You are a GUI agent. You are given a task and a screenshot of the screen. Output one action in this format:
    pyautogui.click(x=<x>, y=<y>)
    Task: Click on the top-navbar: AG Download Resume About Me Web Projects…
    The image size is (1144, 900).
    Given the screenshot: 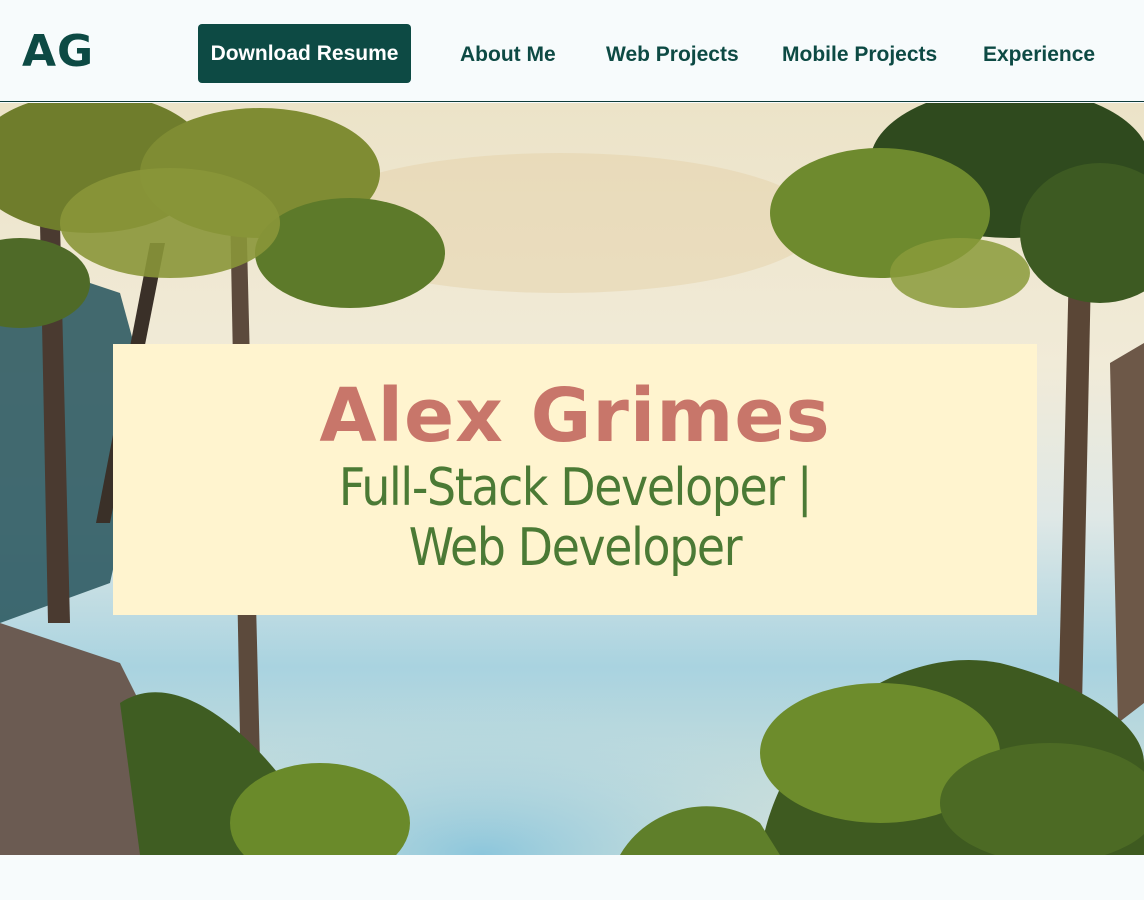 What is the action you would take?
    pyautogui.click(x=572, y=51)
    